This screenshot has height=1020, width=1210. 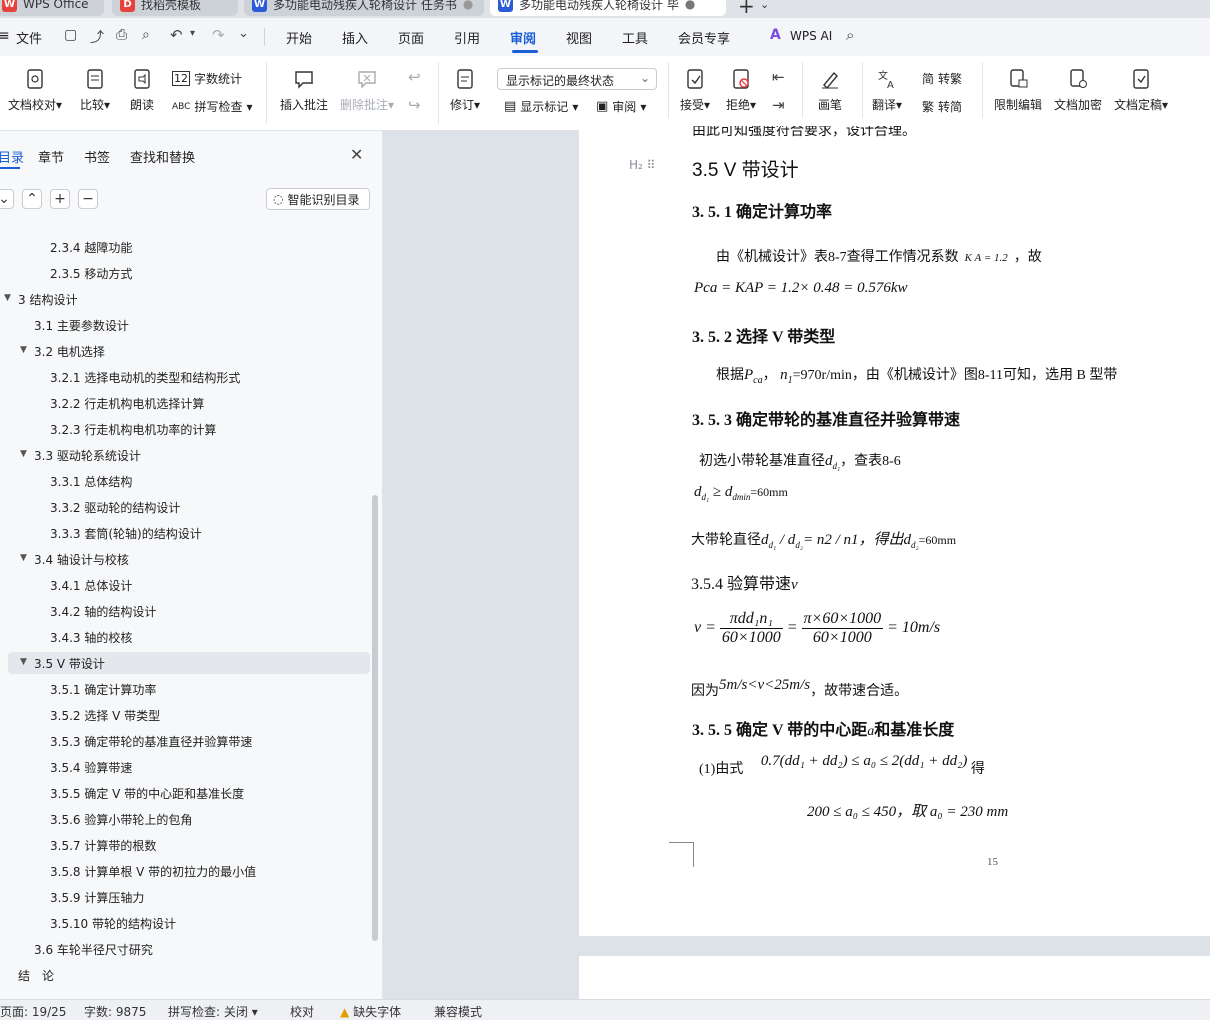 I want to click on next-comment-icon: ↪, so click(x=414, y=105).